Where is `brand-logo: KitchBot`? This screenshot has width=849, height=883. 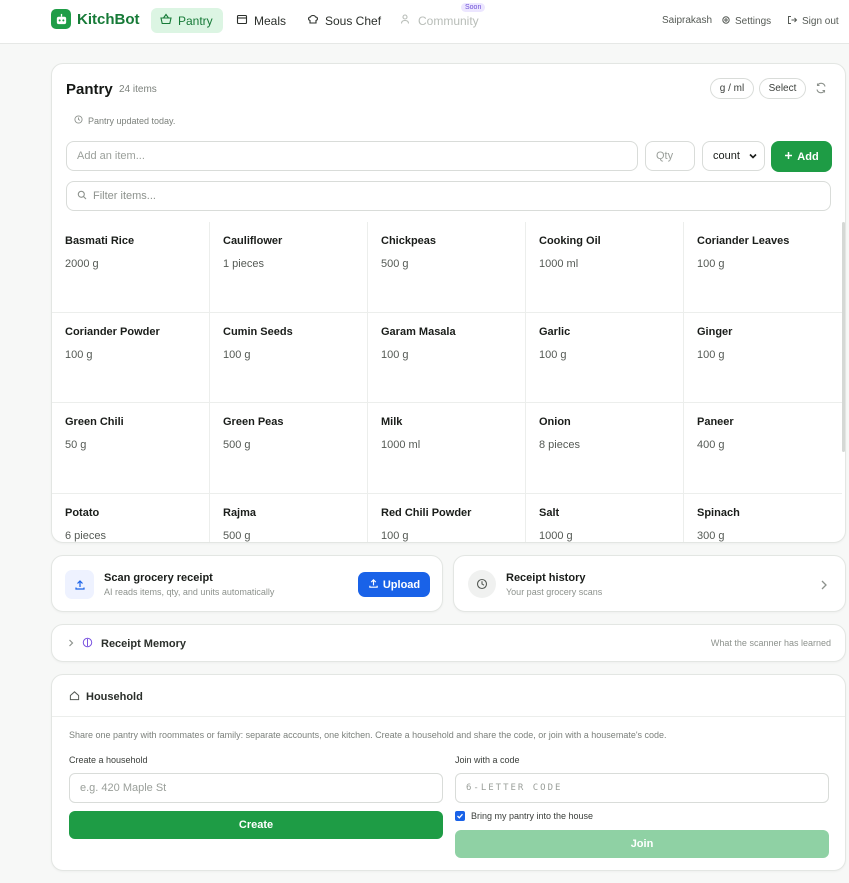 brand-logo: KitchBot is located at coordinates (95, 19).